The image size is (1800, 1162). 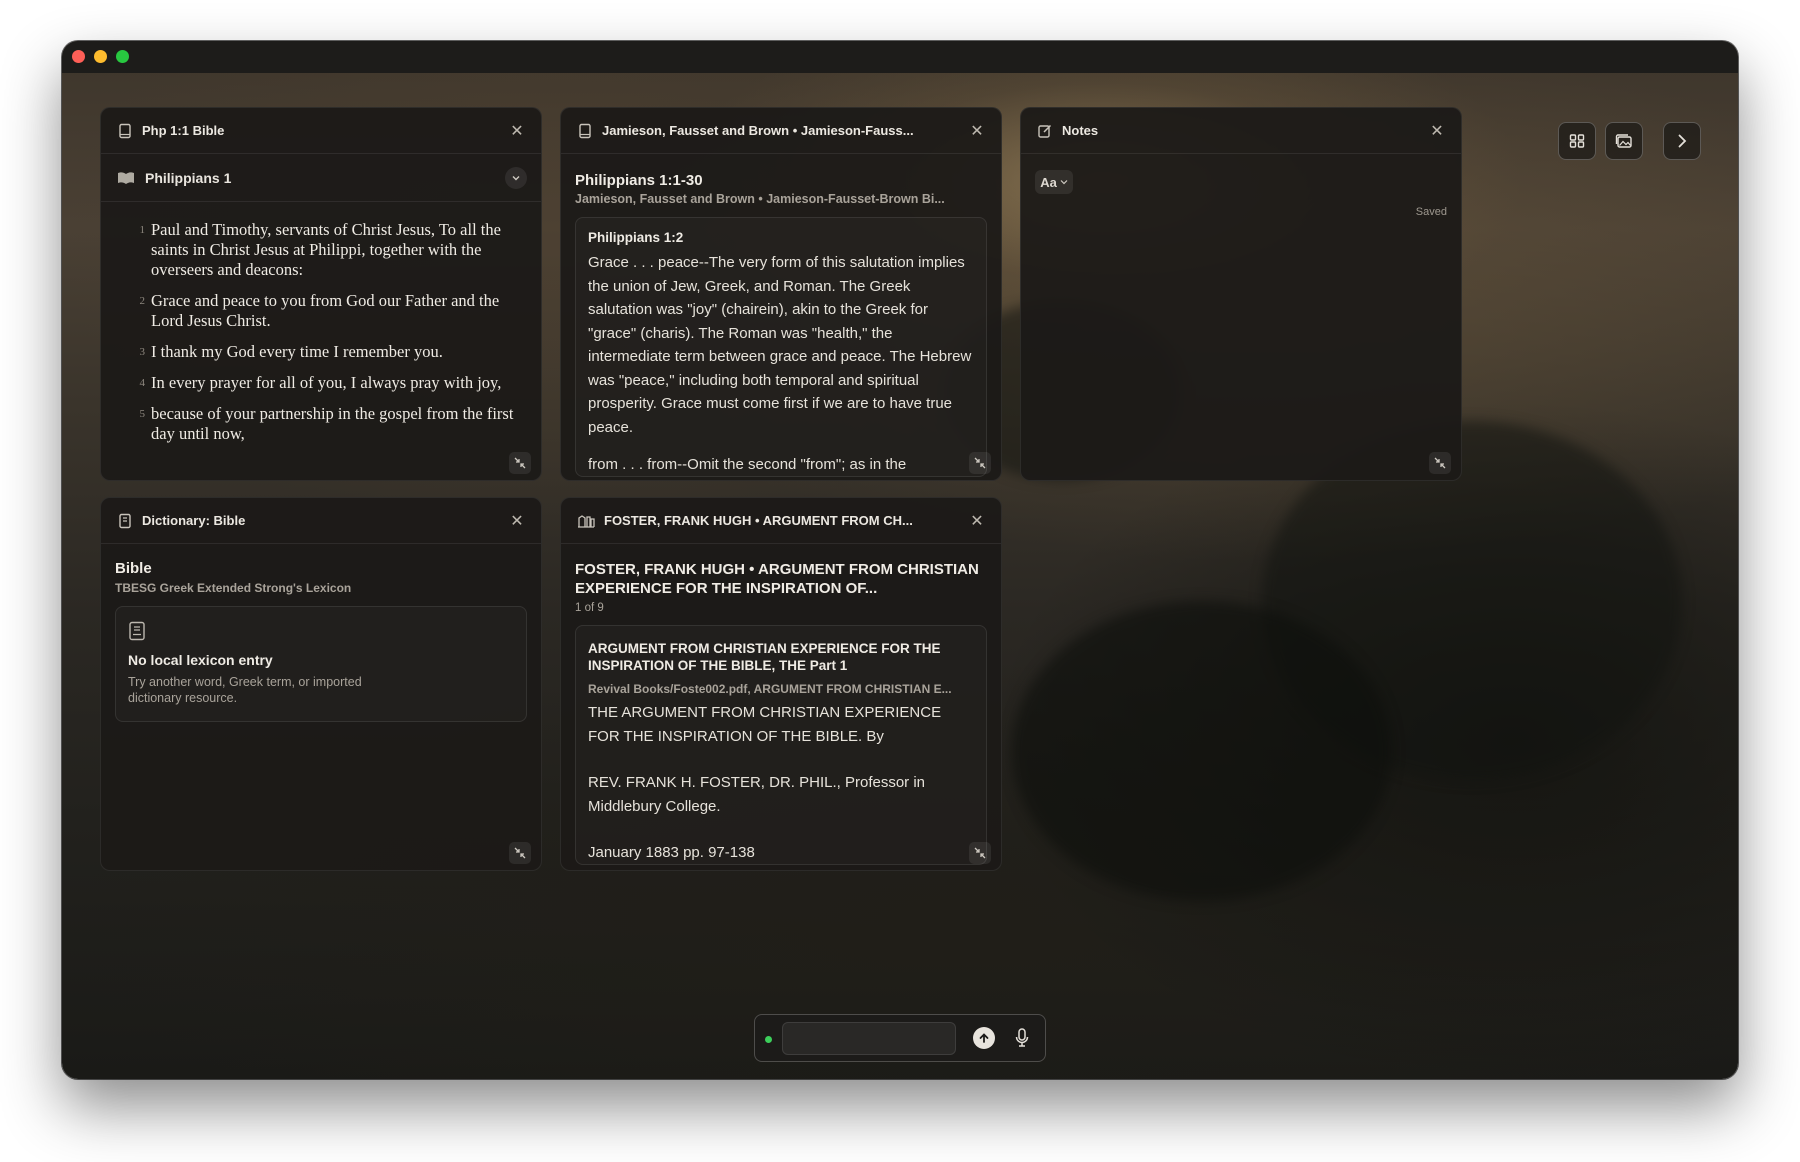 I want to click on book-selector: Philippians 1, so click(x=321, y=178).